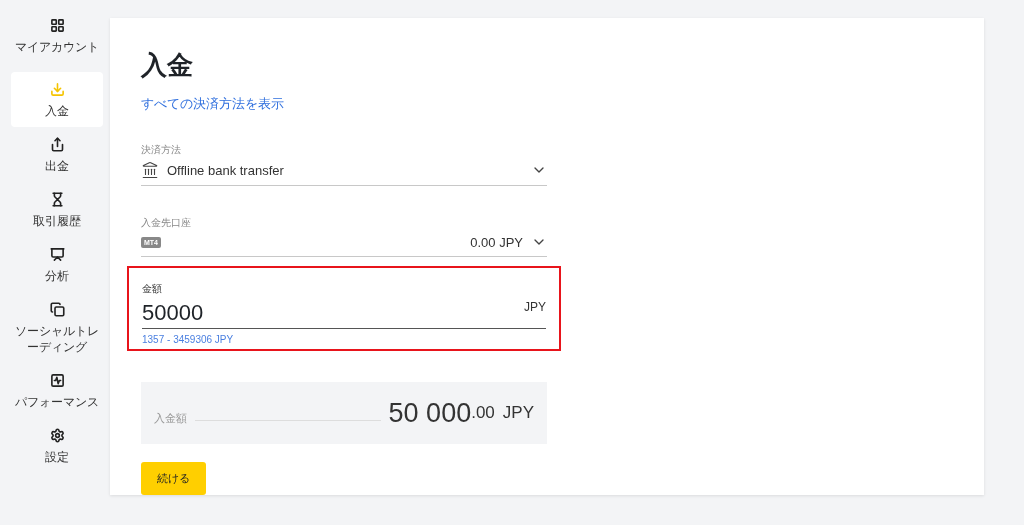  What do you see at coordinates (57, 89) in the screenshot?
I see `download-icon` at bounding box center [57, 89].